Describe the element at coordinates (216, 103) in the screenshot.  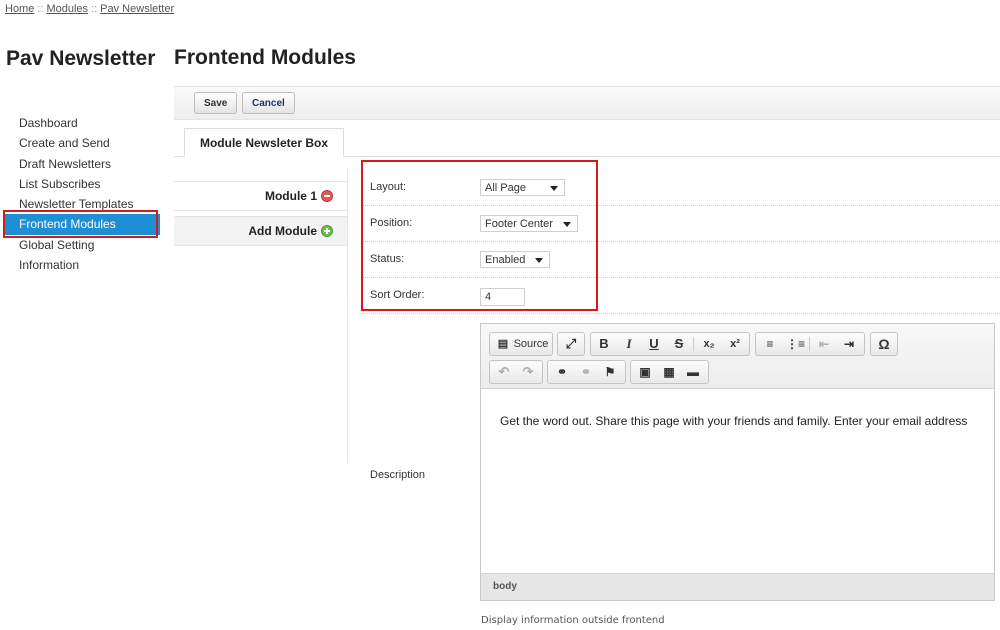
I see `save-button: Save` at that location.